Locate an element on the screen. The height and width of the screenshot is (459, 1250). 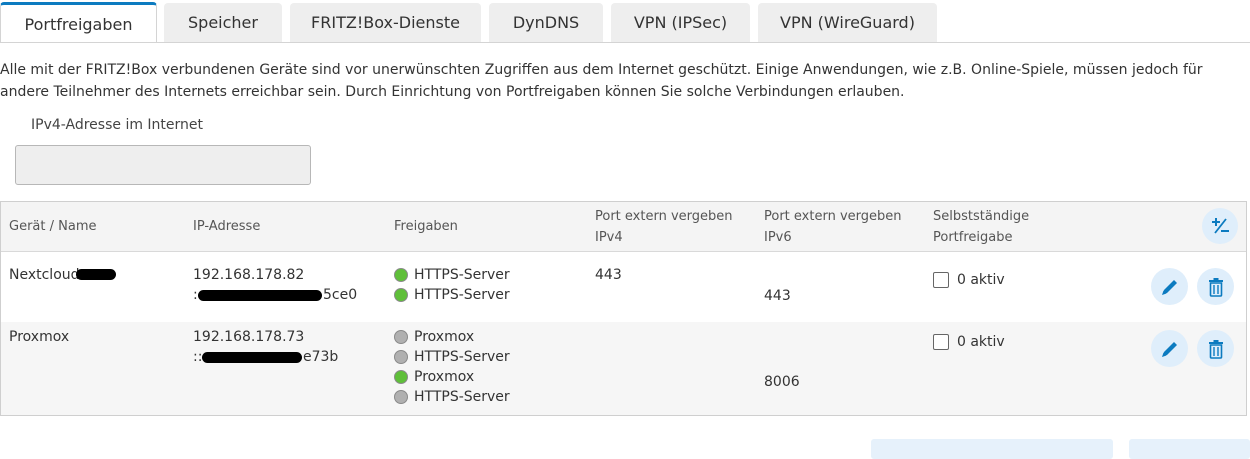
header-self-sharing: Selbstständige Portfreigabe is located at coordinates (981, 227).